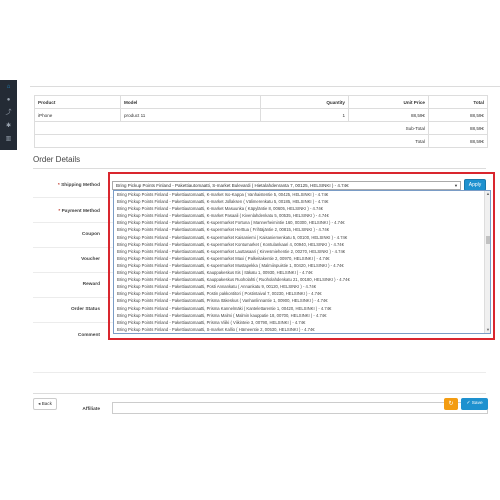 The width and height of the screenshot is (500, 500). Describe the element at coordinates (77, 115) in the screenshot. I see `product-name: iPhone` at that location.